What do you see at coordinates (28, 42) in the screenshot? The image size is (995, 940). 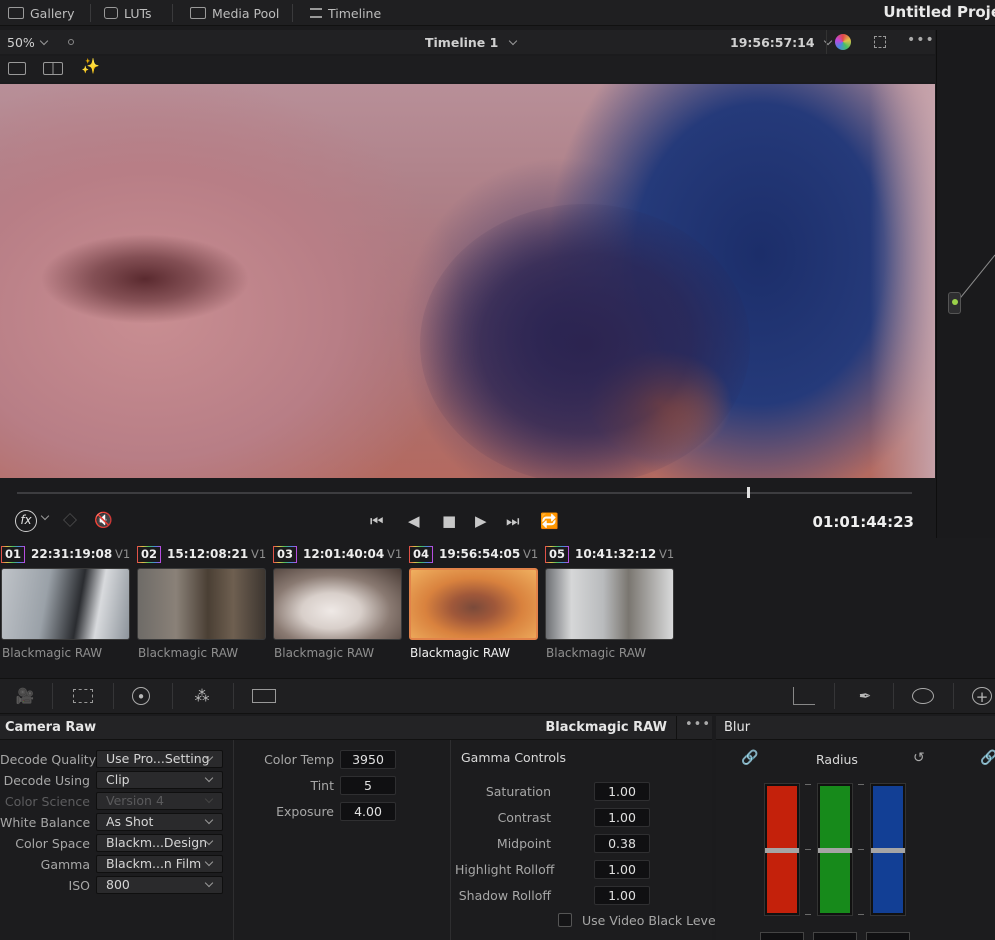 I see `zoom-dropdown: 50%` at bounding box center [28, 42].